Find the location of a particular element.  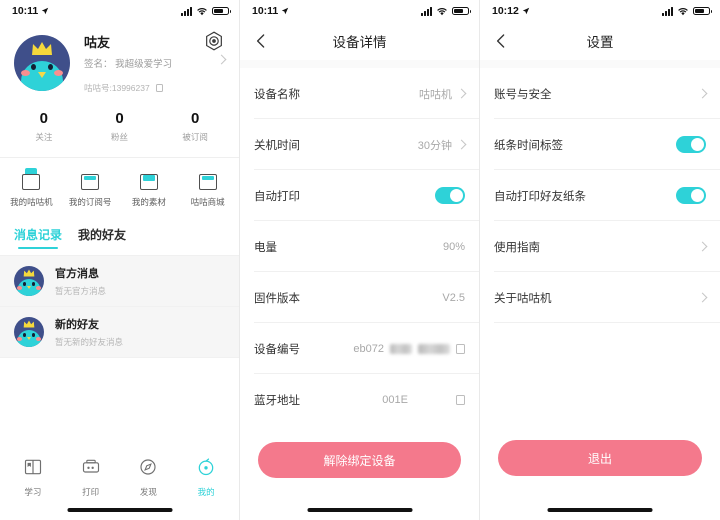

row-device-name: 设备名称 咕咕机 is located at coordinates (359, 93).